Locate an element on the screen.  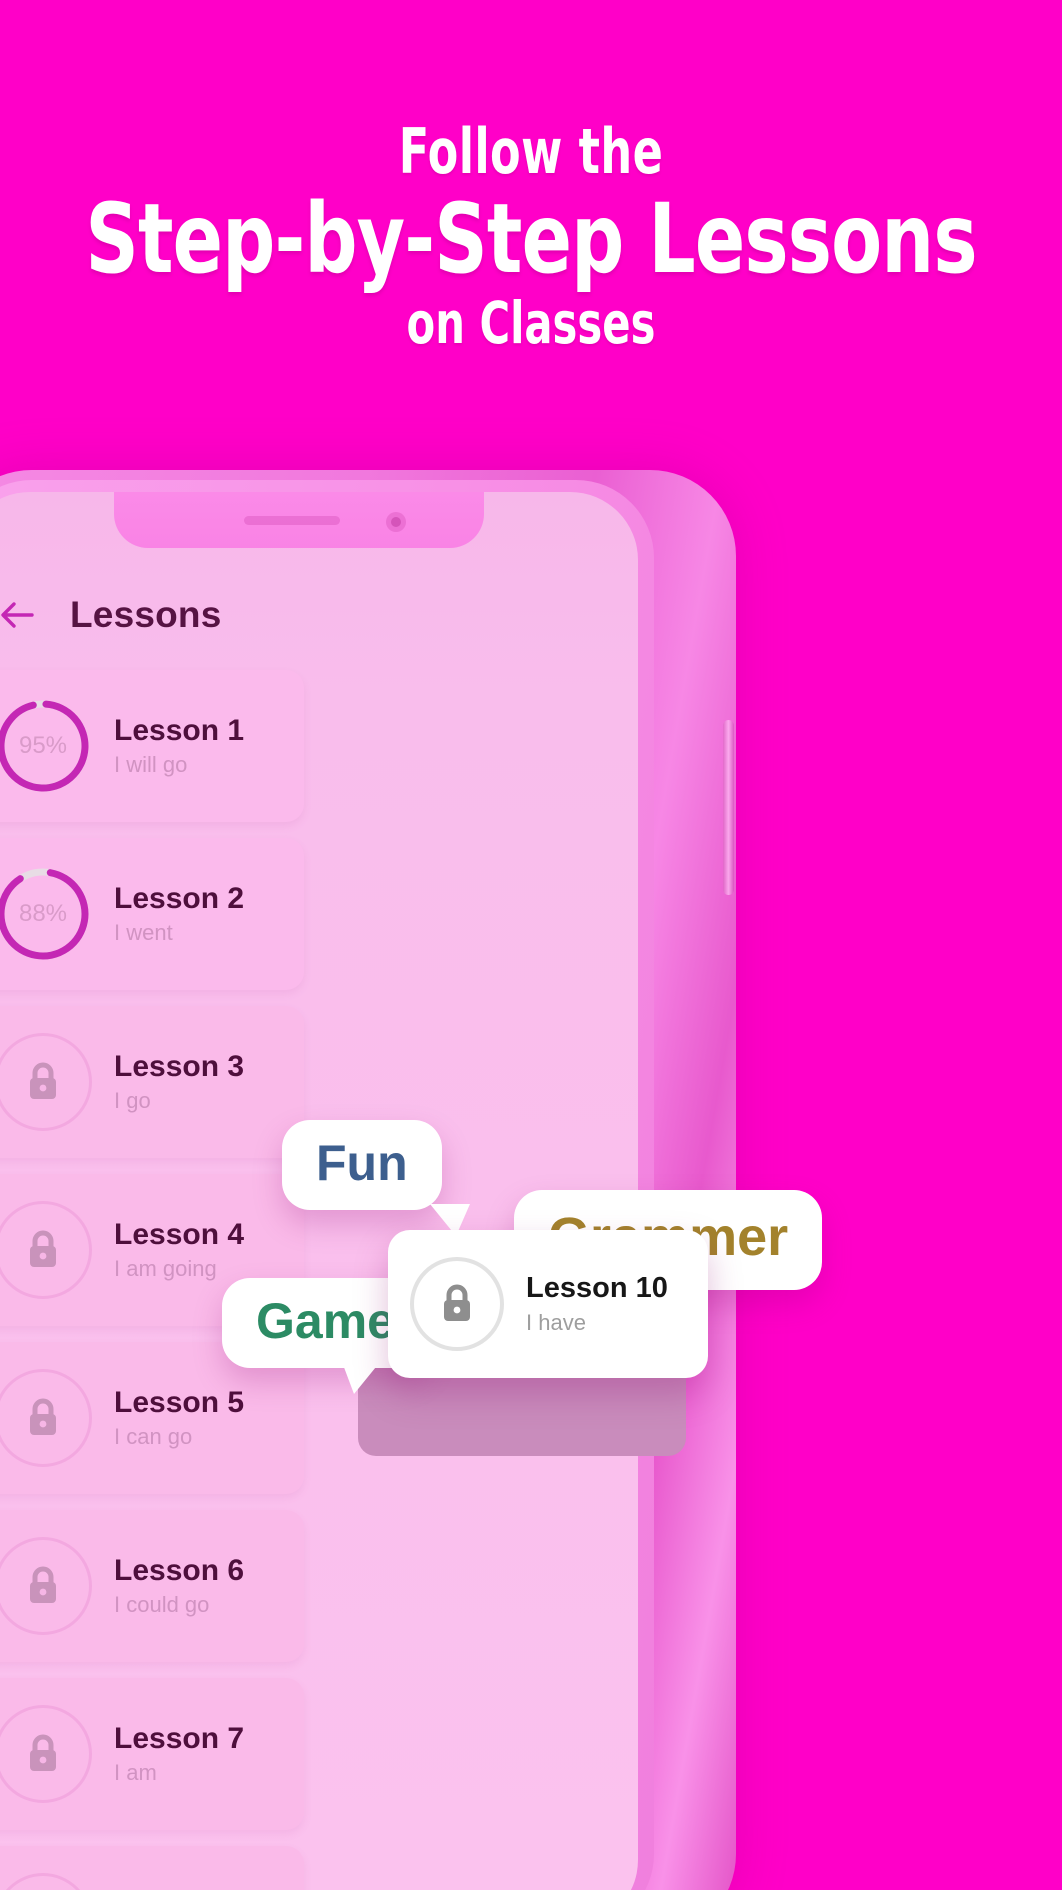
speaker-grille-icon is located at coordinates (292, 520).